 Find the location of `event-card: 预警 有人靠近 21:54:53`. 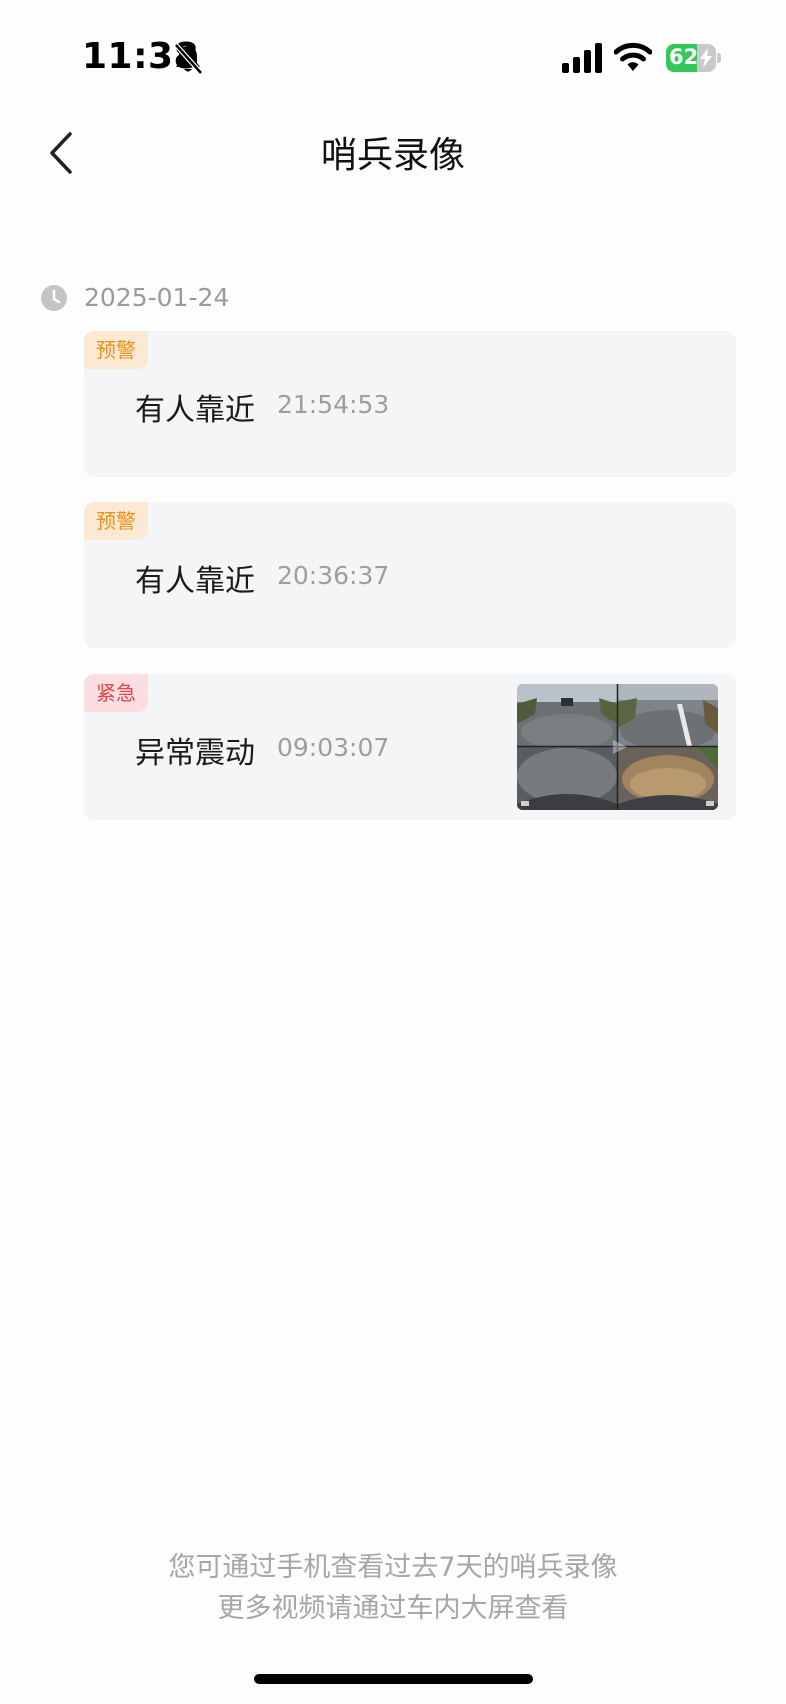

event-card: 预警 有人靠近 21:54:53 is located at coordinates (410, 404).